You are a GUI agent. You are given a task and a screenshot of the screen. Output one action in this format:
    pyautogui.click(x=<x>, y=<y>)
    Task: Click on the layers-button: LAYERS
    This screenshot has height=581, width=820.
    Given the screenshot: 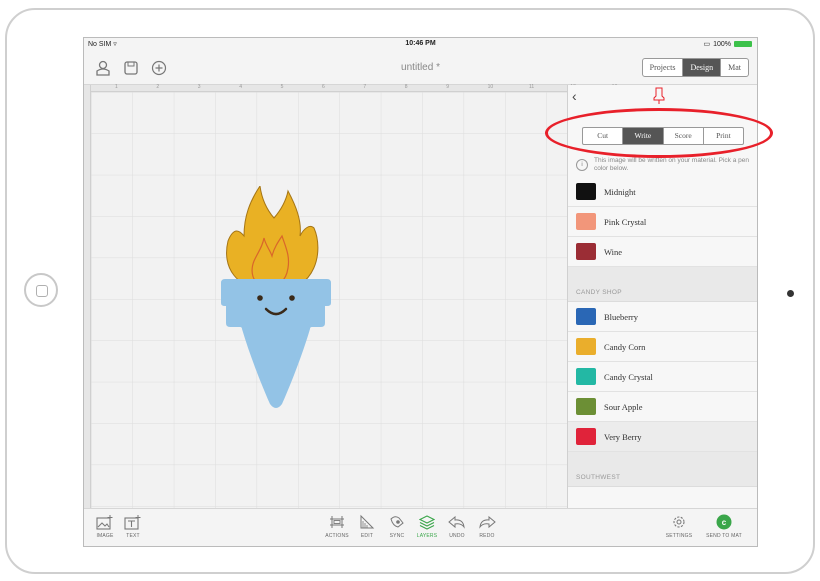 What is the action you would take?
    pyautogui.click(x=427, y=526)
    